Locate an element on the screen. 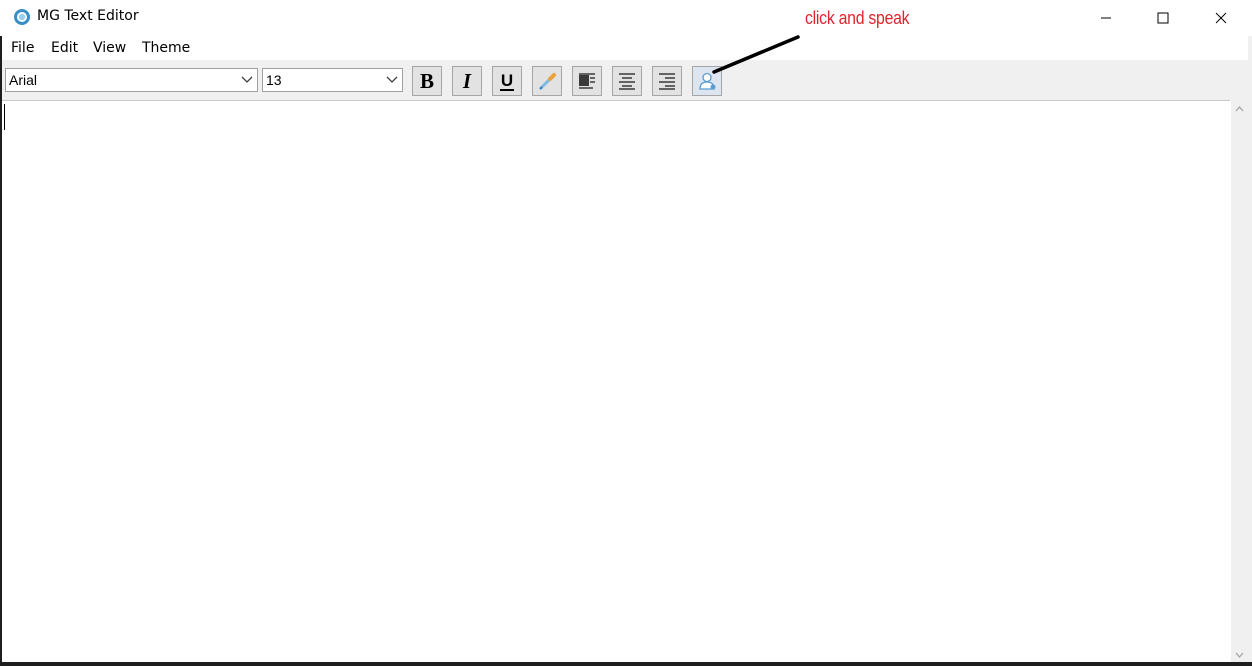 This screenshot has height=666, width=1252. font-size-select: 13 is located at coordinates (332, 80).